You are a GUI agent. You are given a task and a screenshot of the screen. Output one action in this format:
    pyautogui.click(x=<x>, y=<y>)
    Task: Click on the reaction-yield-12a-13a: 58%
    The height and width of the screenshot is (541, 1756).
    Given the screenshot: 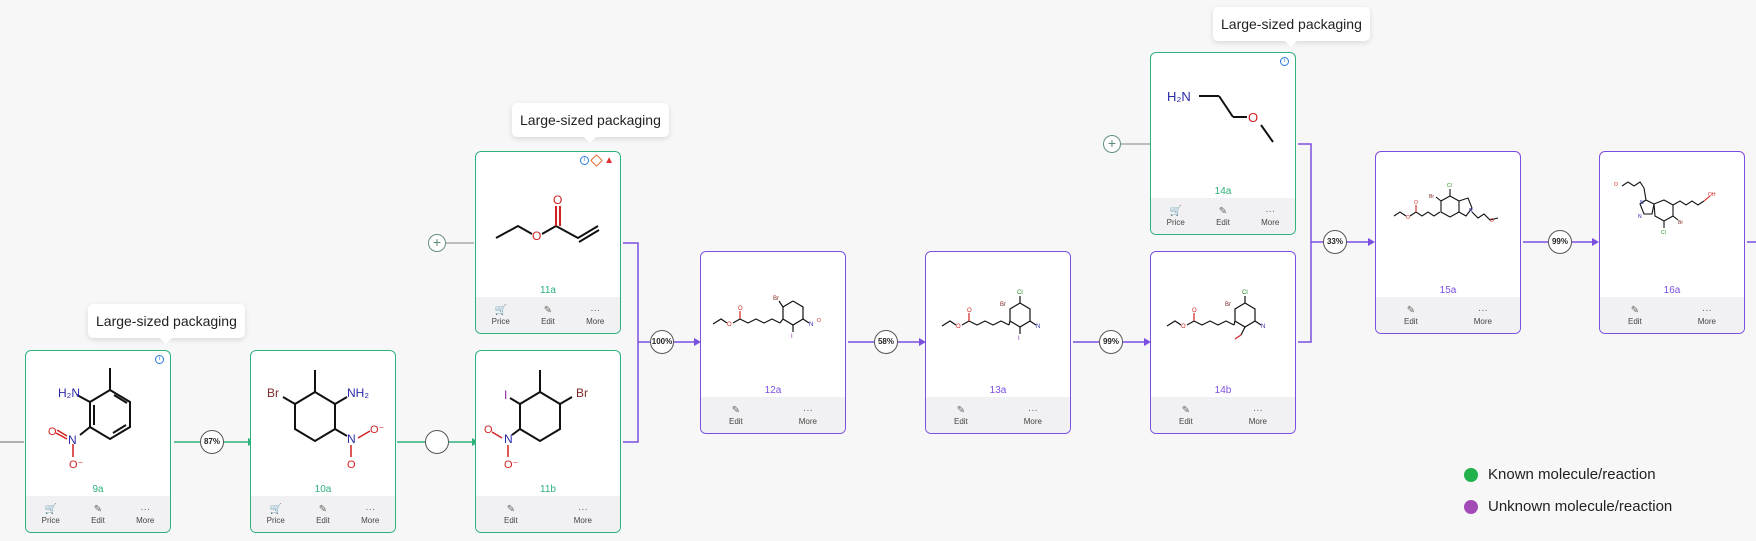 What is the action you would take?
    pyautogui.click(x=886, y=342)
    